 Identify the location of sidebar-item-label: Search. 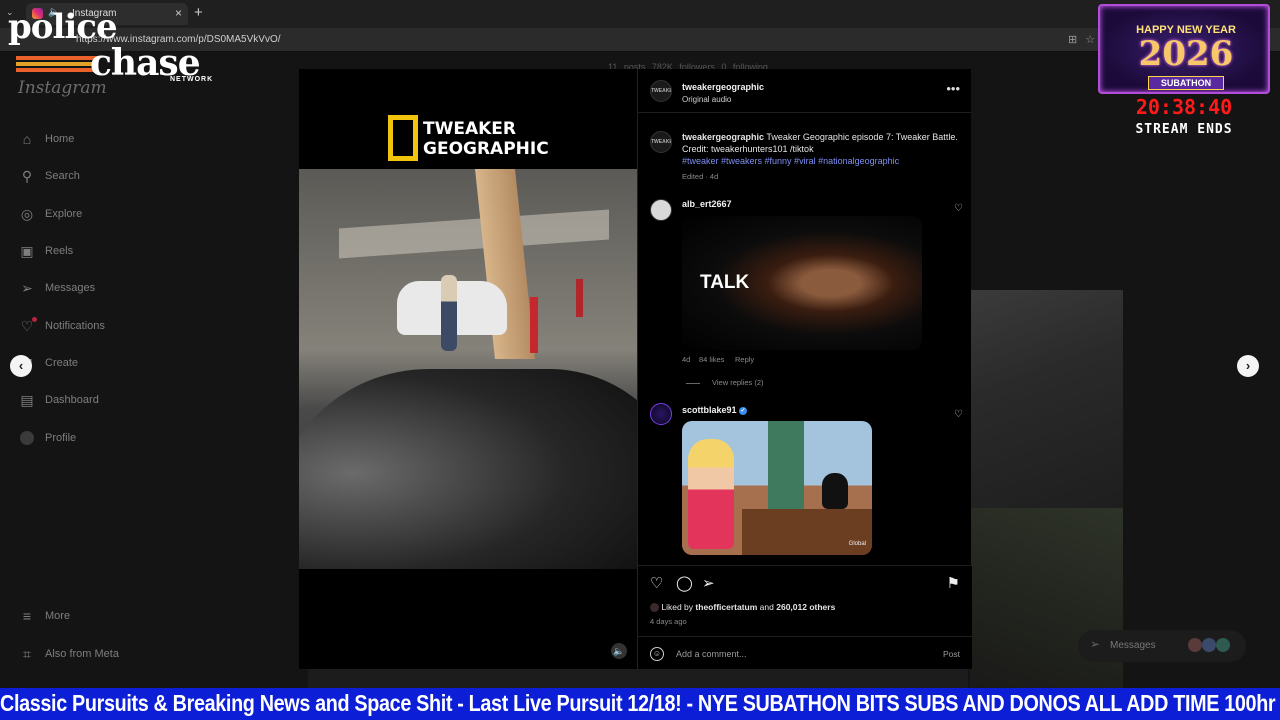
(62, 176).